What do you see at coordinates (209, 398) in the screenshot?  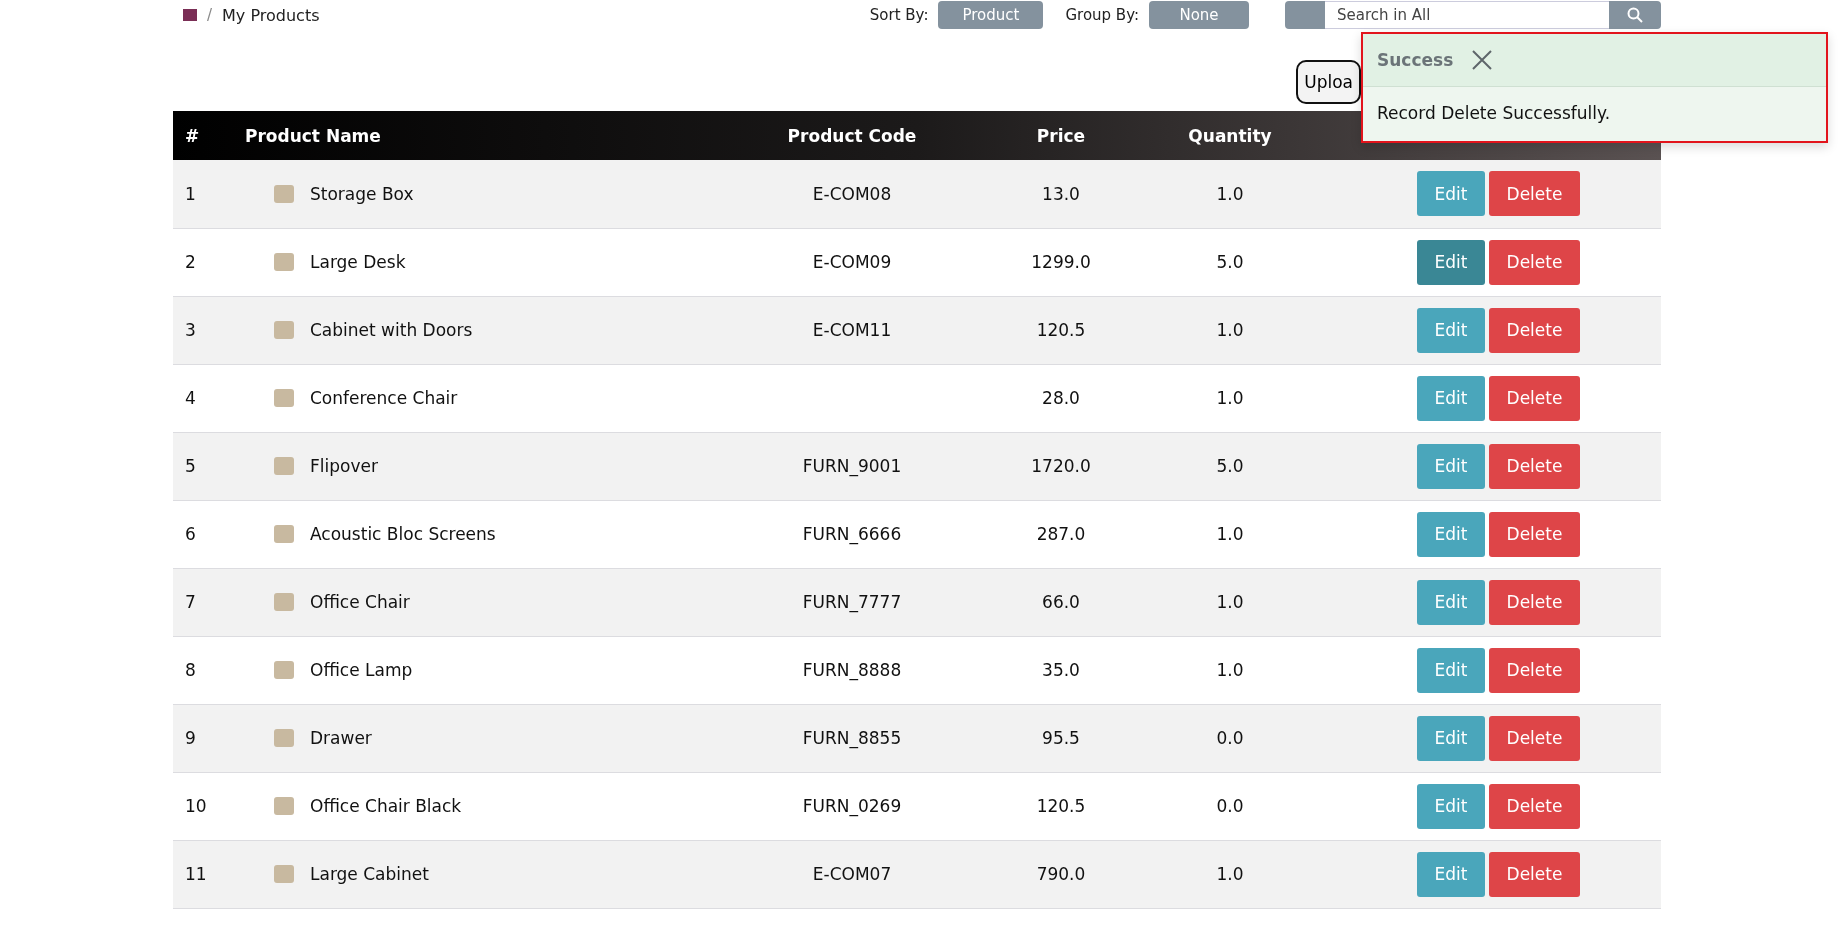 I see `row-number: 4` at bounding box center [209, 398].